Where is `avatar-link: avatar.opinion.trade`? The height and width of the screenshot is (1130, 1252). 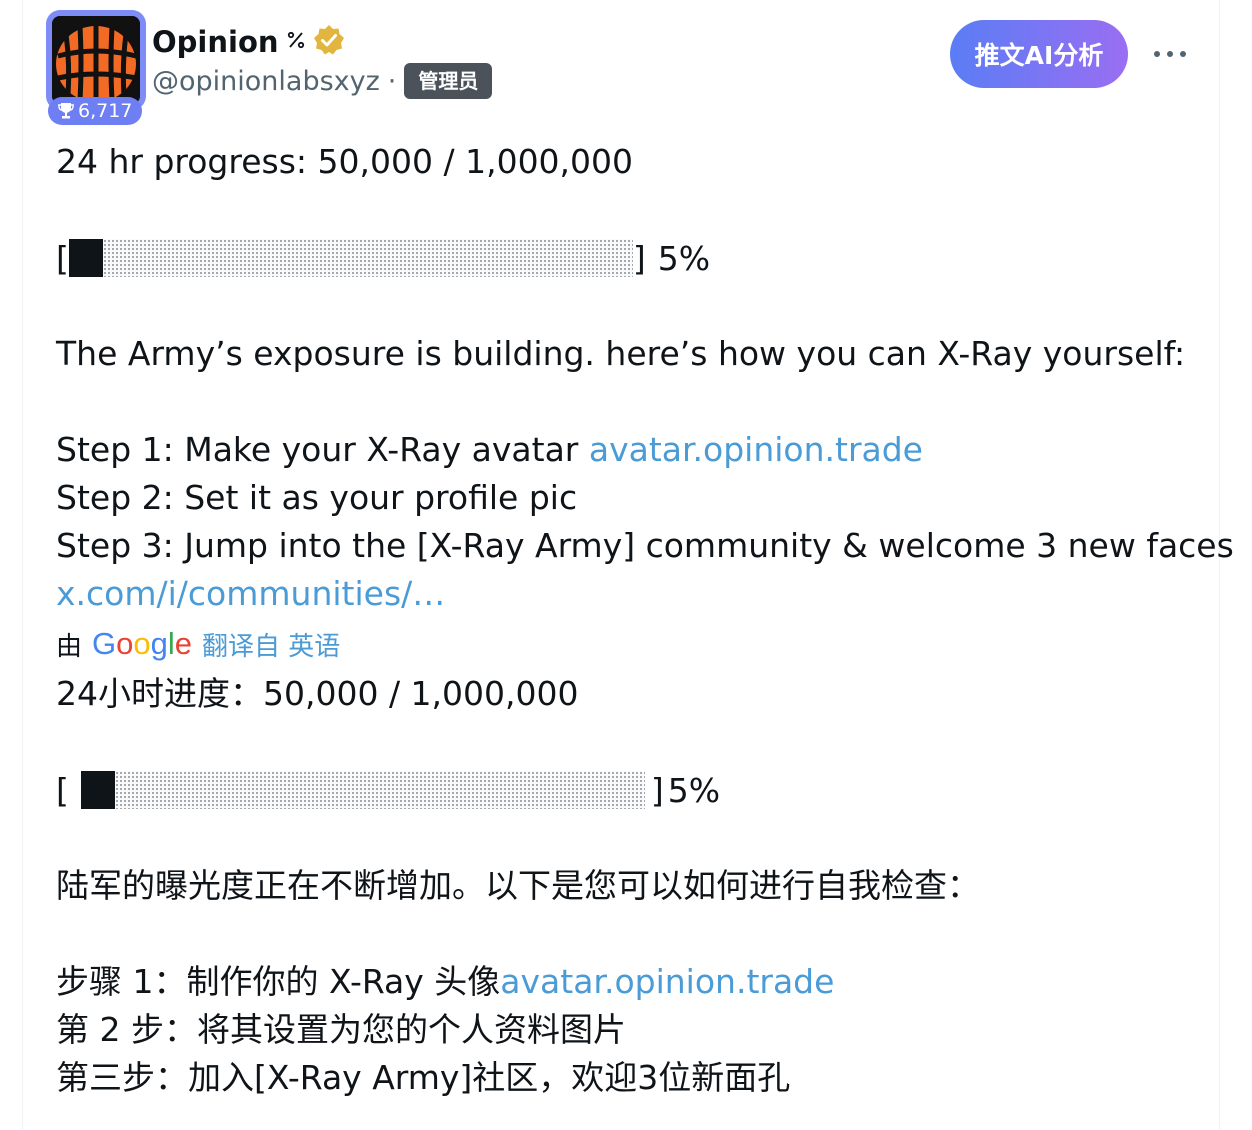
avatar-link: avatar.opinion.trade is located at coordinates (756, 449).